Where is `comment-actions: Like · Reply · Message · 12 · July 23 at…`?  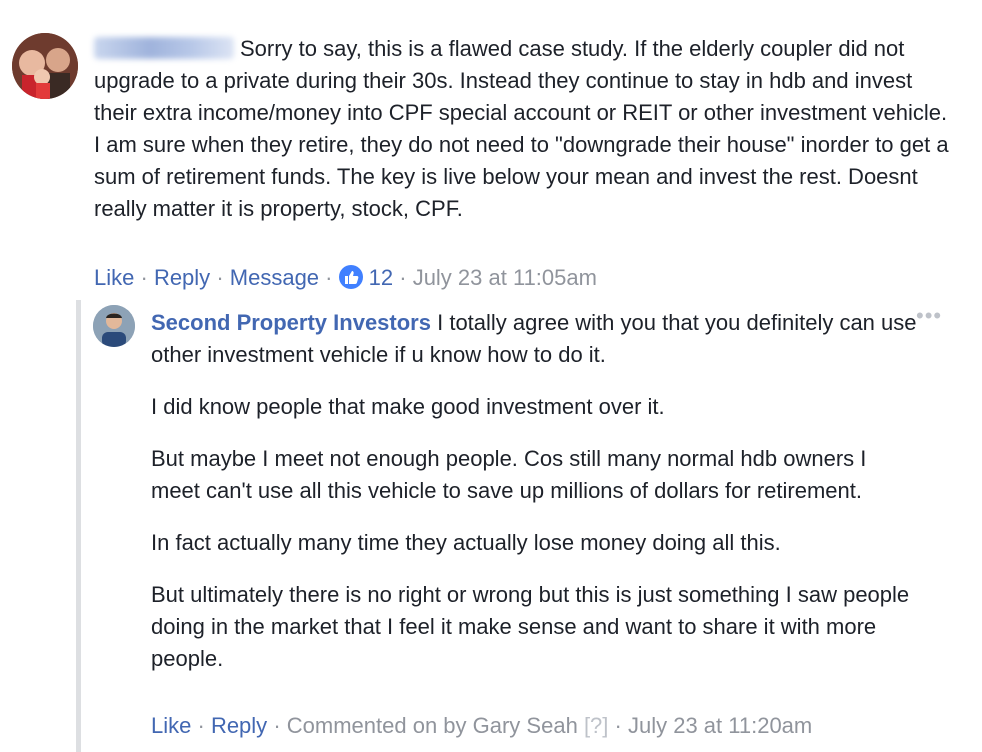
comment-actions: Like · Reply · Message · 12 · July 23 at… is located at coordinates (345, 278).